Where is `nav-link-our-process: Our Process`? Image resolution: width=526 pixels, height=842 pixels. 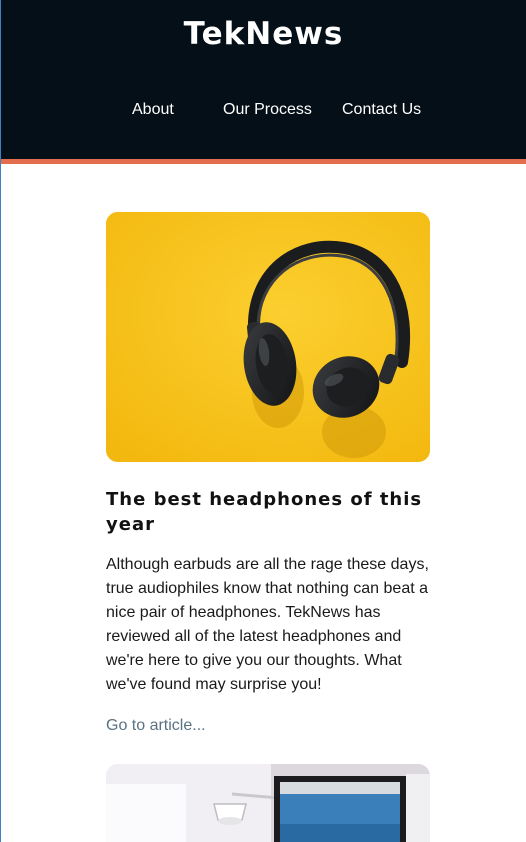
nav-link-our-process: Our Process is located at coordinates (267, 110).